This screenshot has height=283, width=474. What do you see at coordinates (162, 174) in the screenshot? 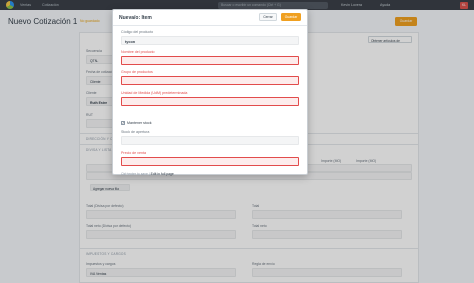
I see `edit-full-page-link: Edit in full page` at bounding box center [162, 174].